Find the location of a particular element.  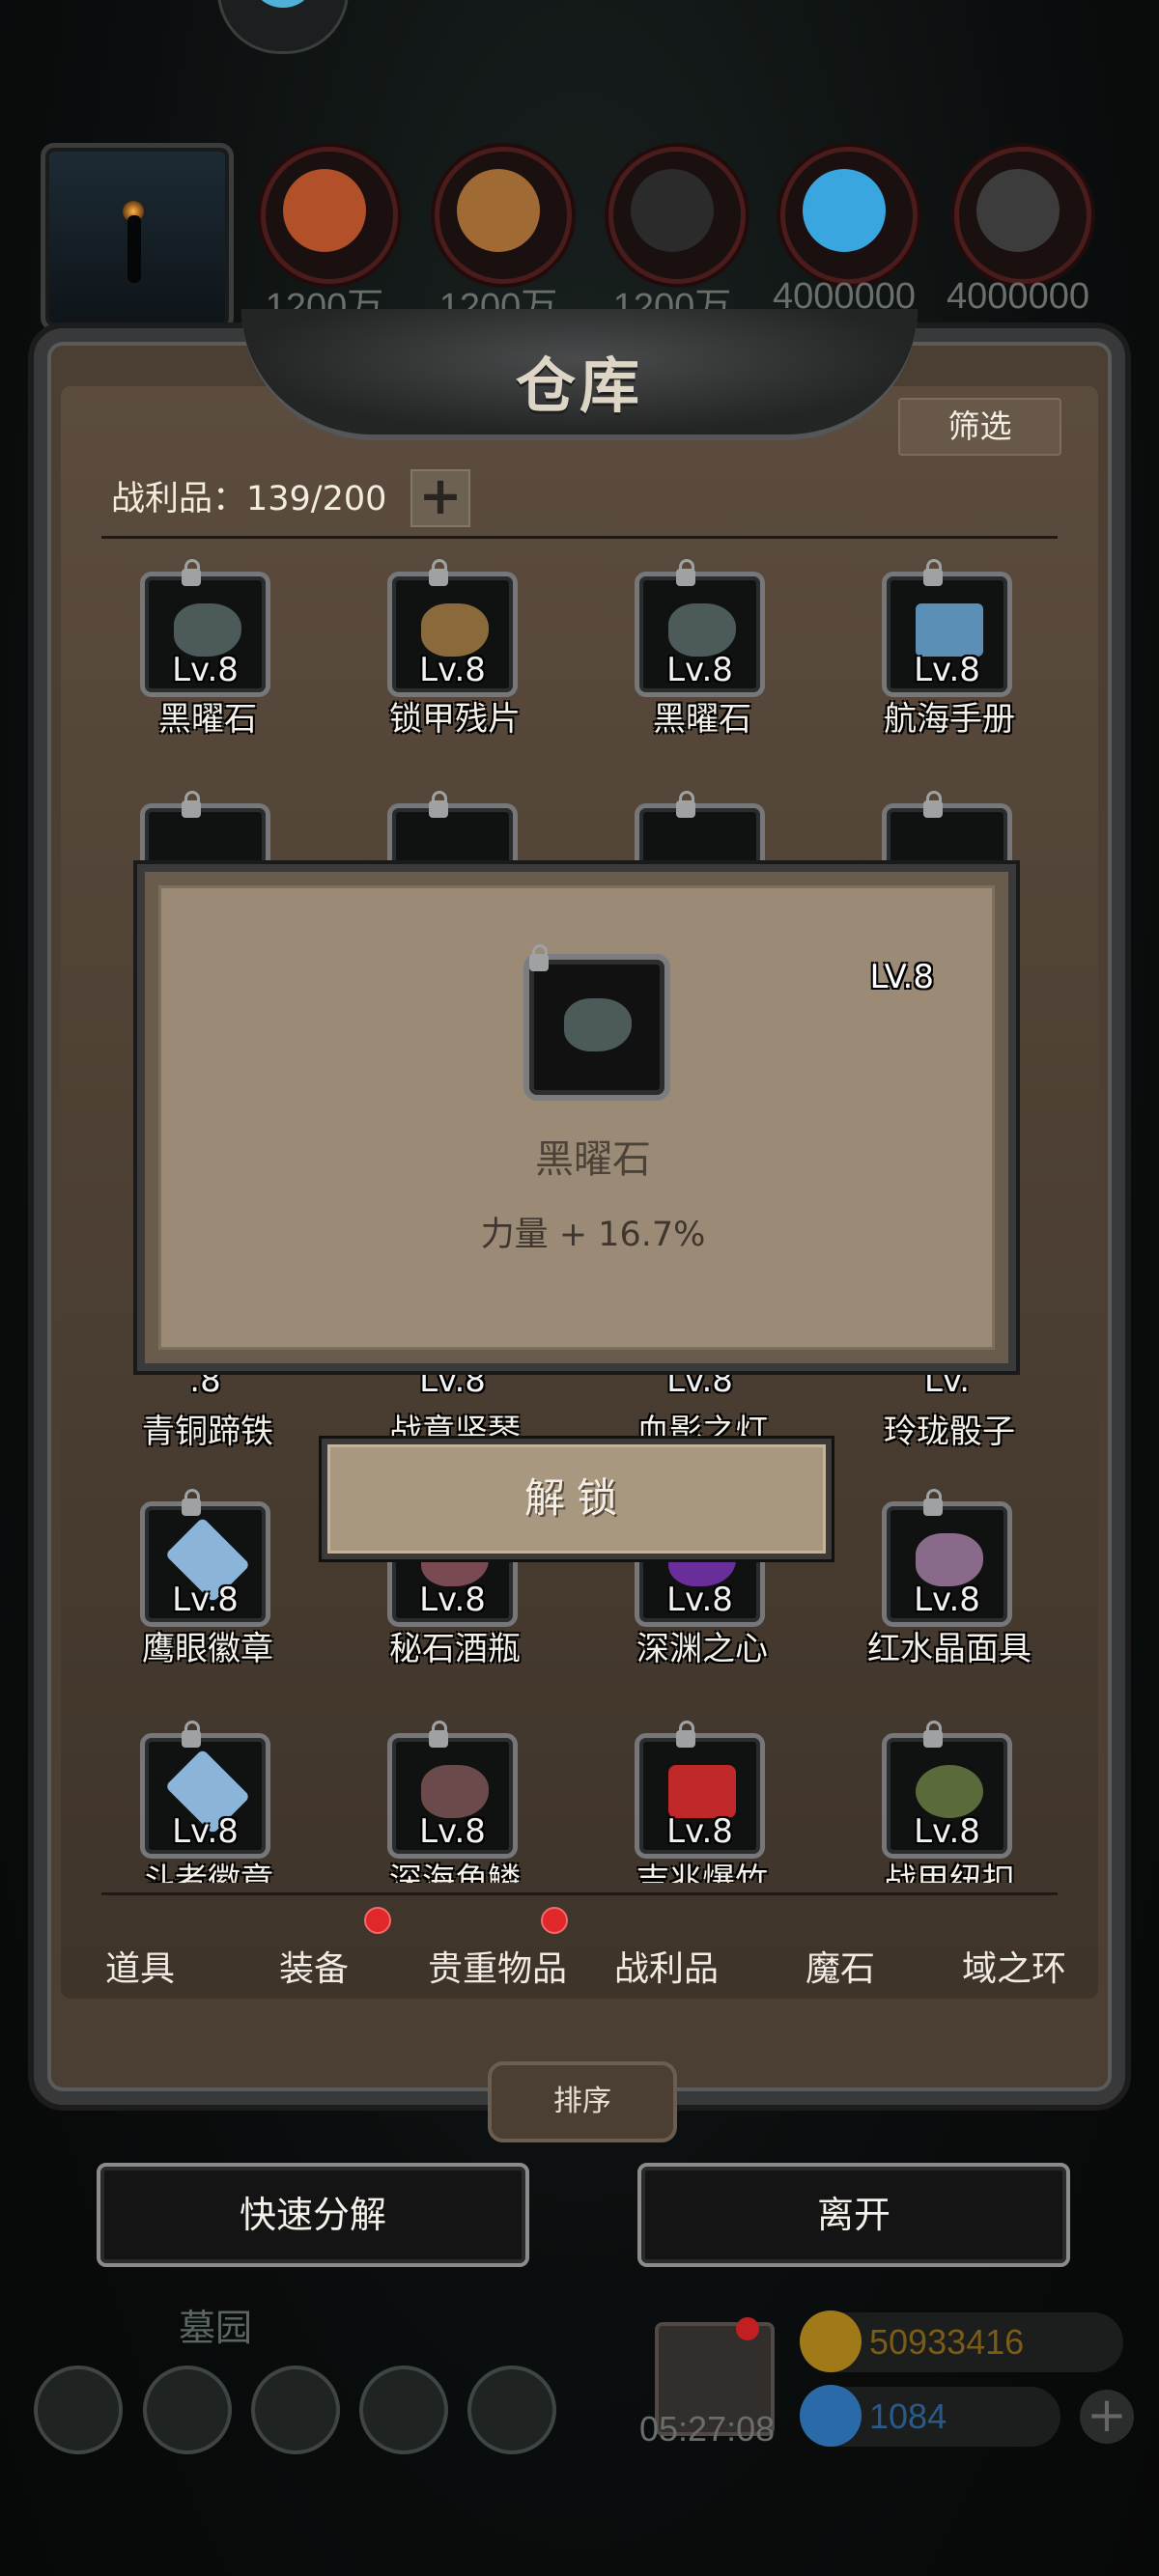

inventory-item: Lv.8 鹰眼徽章 is located at coordinates (193, 1587).